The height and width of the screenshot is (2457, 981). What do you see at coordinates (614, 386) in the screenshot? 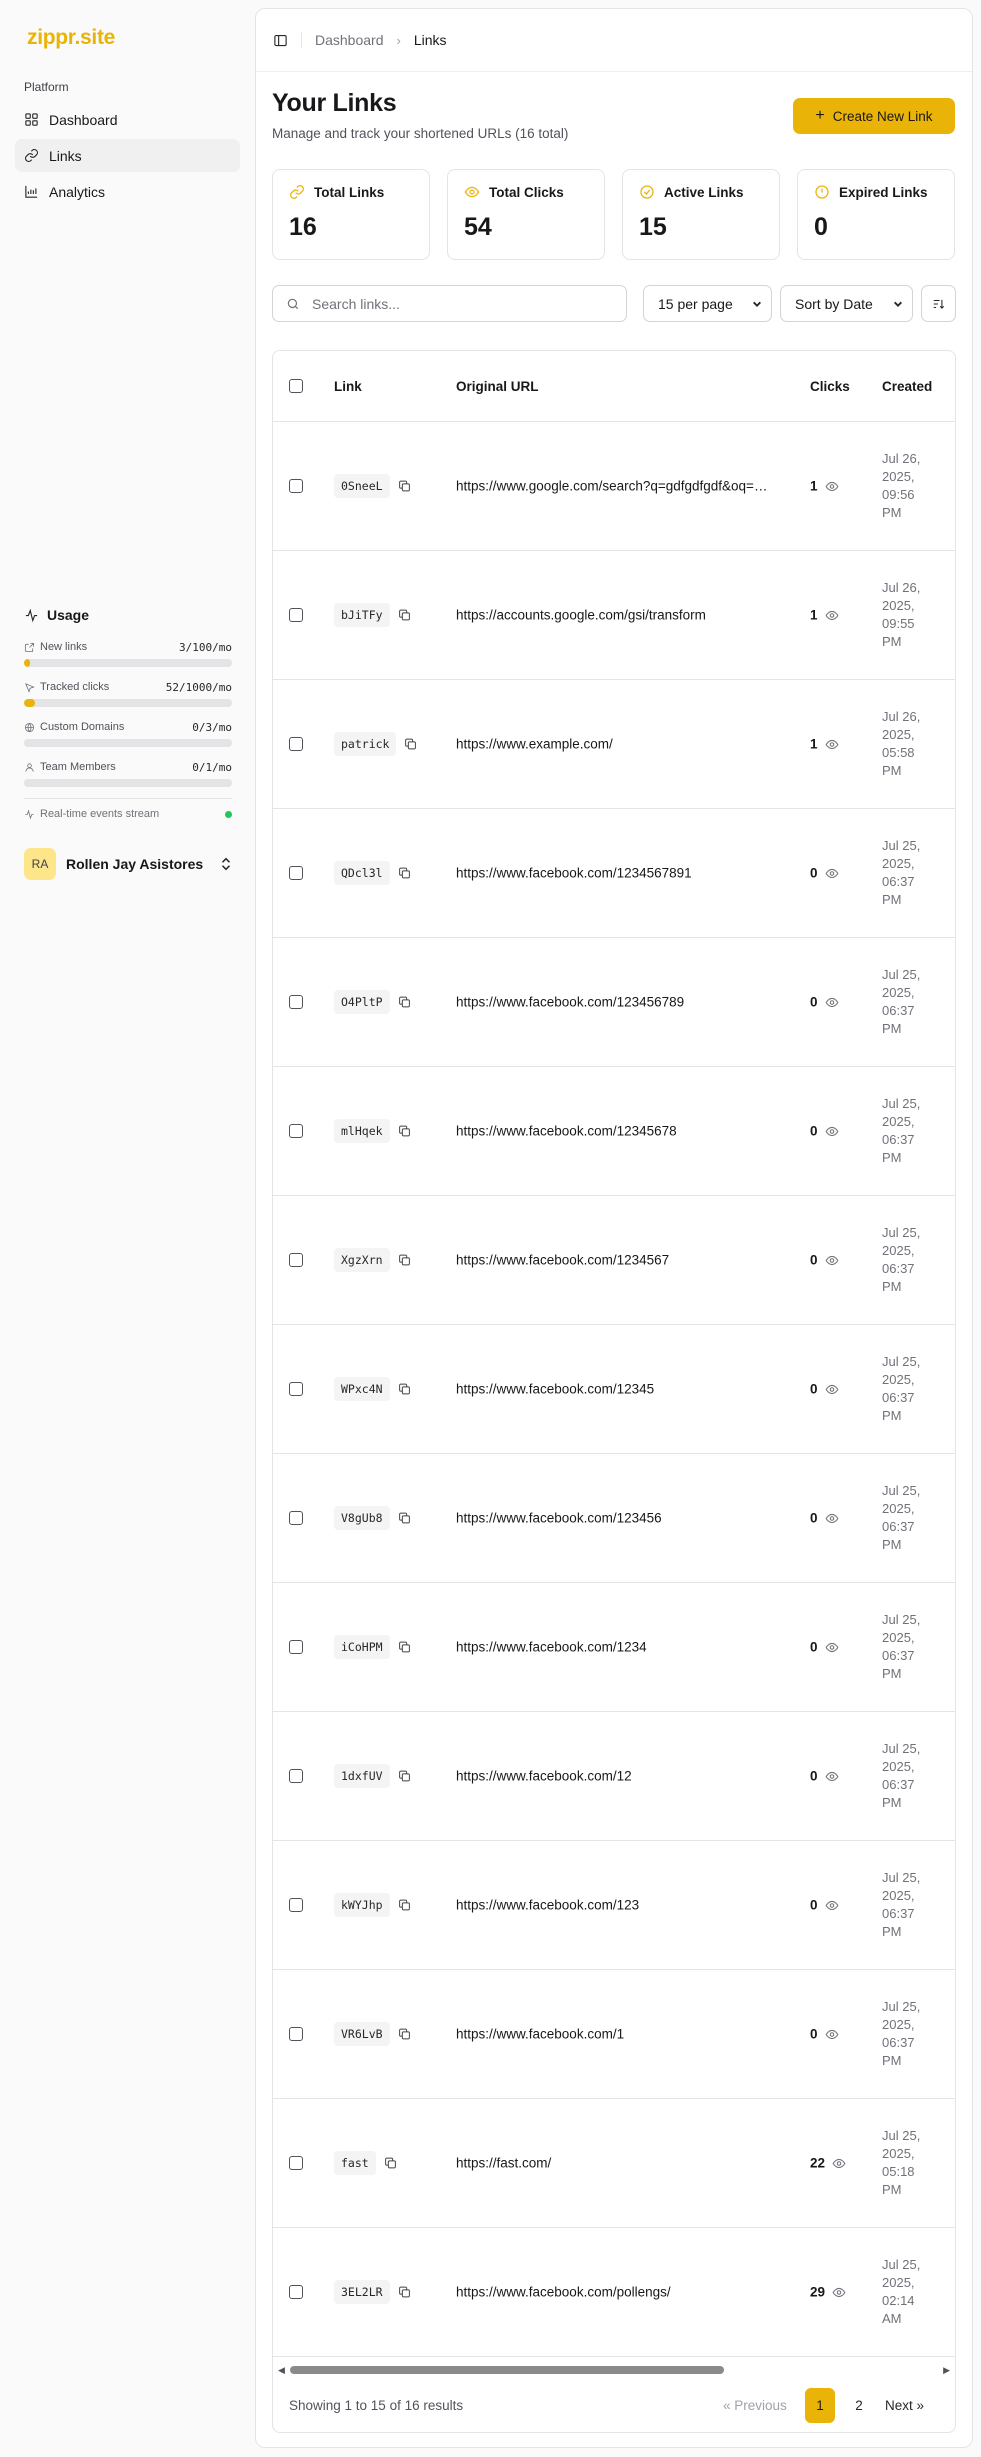
I see `table-header: Link Original URL Clicks Created` at bounding box center [614, 386].